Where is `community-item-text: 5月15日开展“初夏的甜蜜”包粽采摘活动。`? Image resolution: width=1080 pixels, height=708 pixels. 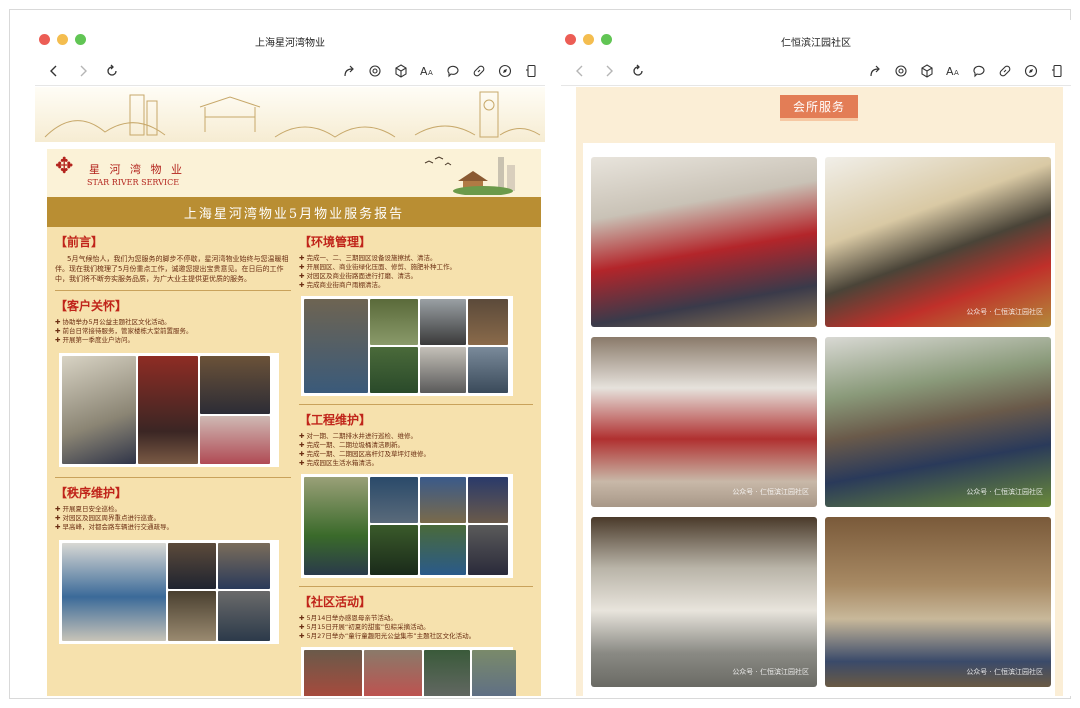
community-item-text: 5月15日开展“初夏的甜蜜”包粽采摘活动。 is located at coordinates (368, 627).